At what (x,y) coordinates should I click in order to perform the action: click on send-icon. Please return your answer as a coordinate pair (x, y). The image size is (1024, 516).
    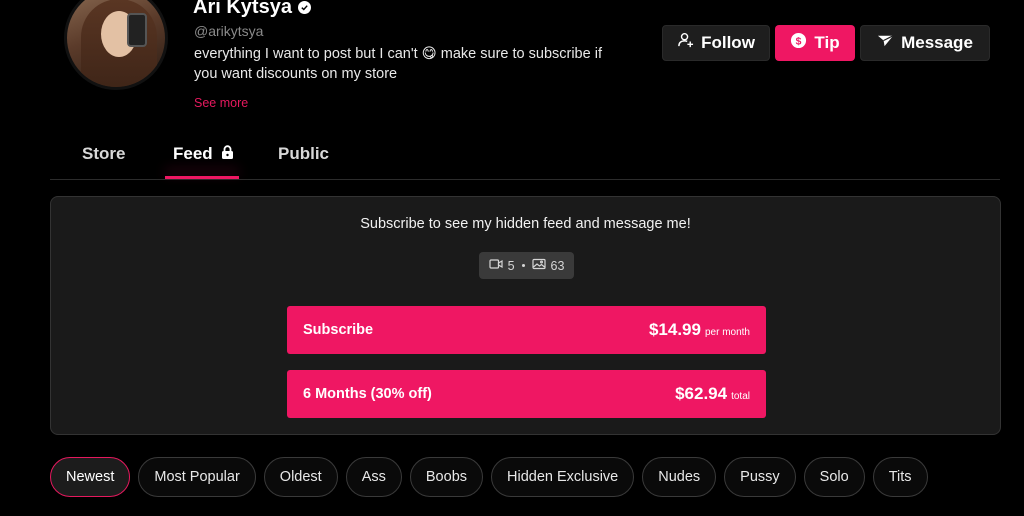
    Looking at the image, I should click on (885, 43).